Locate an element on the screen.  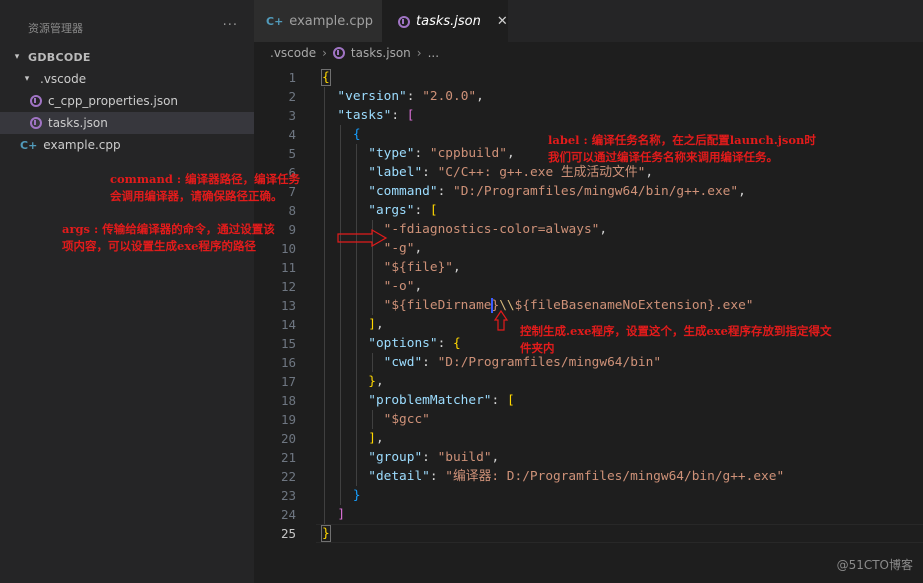
json-key: "group" is located at coordinates (395, 457).